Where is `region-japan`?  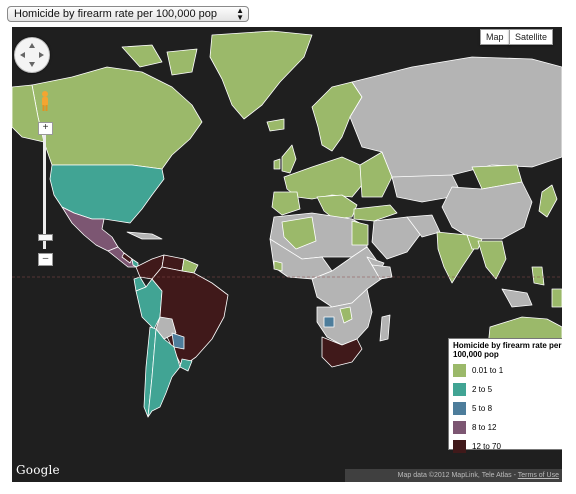
region-japan is located at coordinates (548, 201).